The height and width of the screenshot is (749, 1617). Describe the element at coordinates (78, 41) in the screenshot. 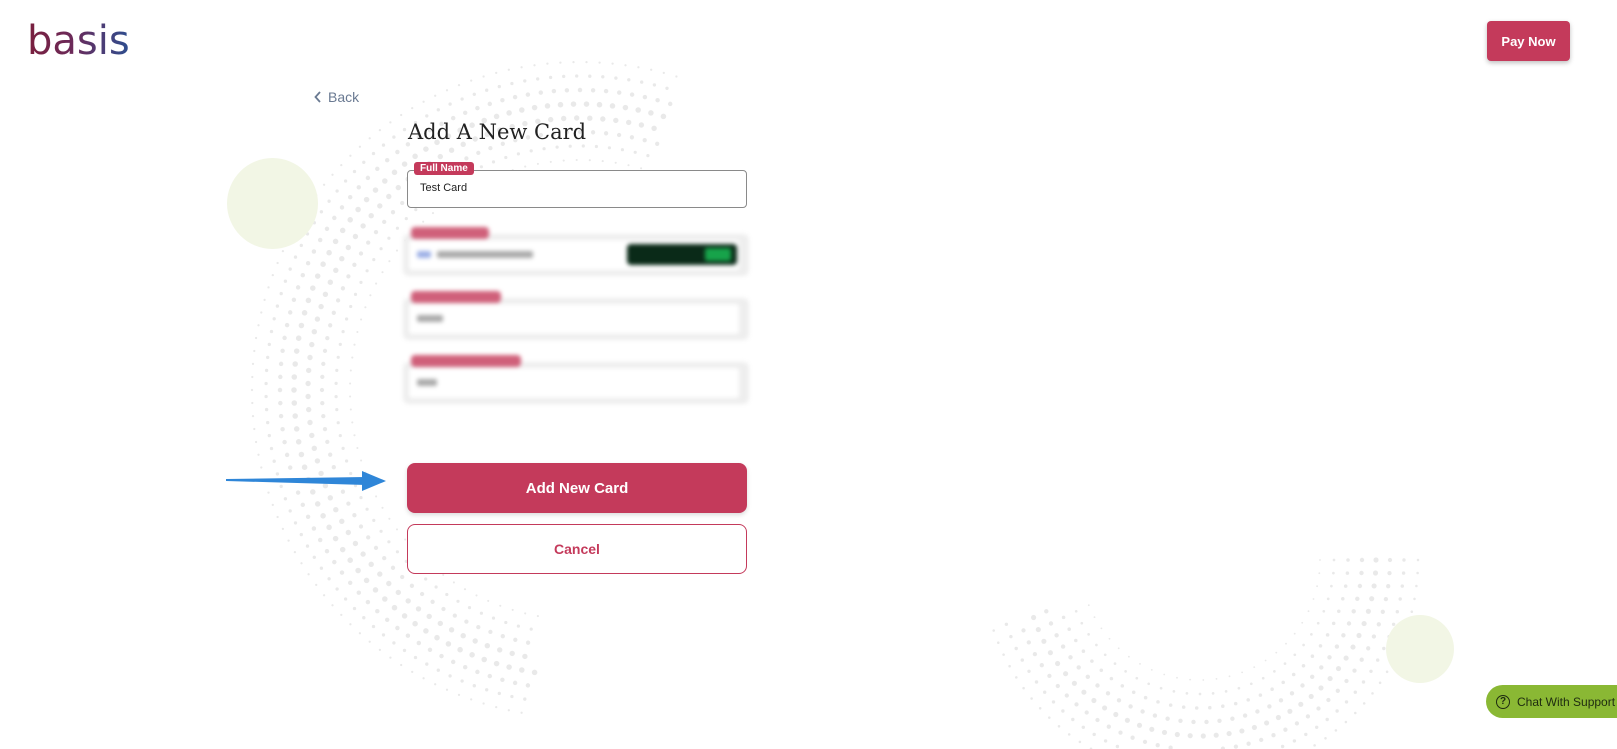

I see `basis-logo: basis` at that location.